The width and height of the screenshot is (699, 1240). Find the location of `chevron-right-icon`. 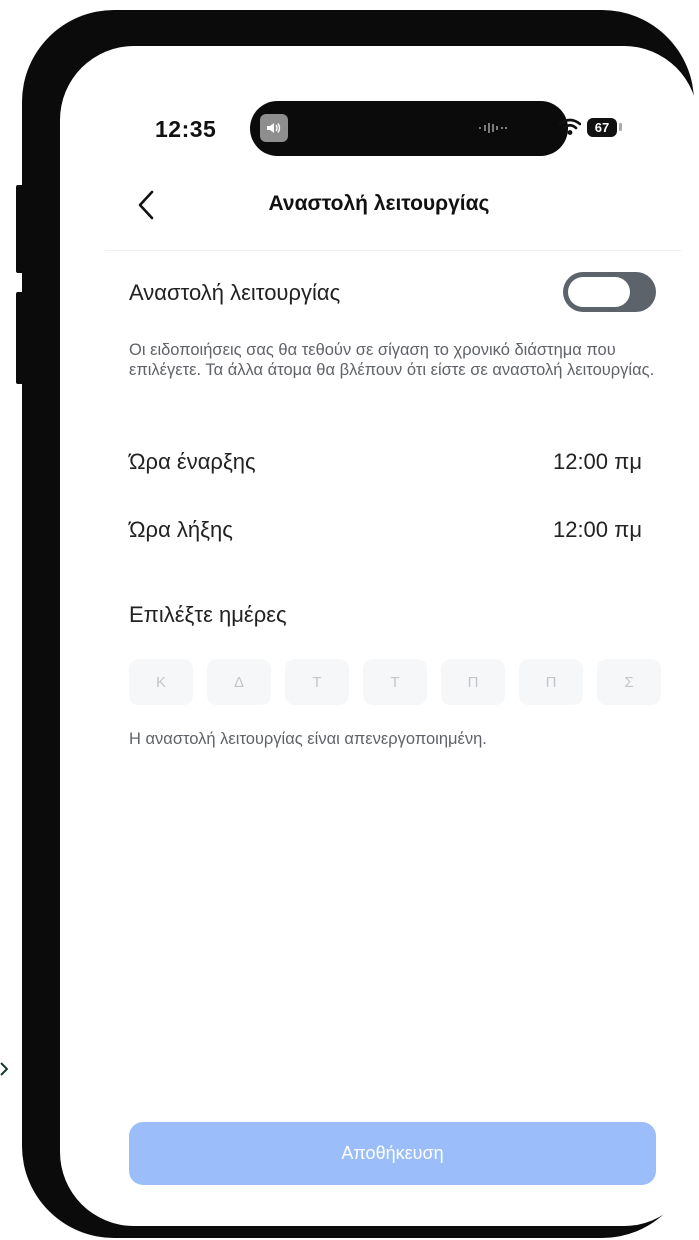

chevron-right-icon is located at coordinates (4, 1069).